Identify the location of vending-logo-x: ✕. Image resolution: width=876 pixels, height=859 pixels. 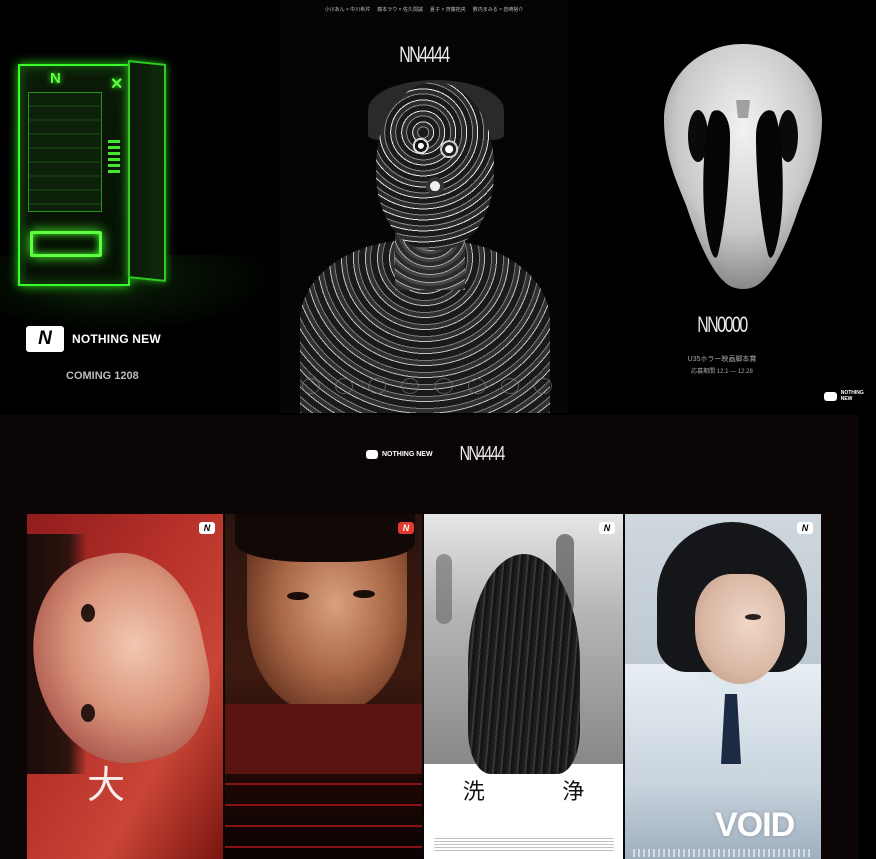
(117, 84).